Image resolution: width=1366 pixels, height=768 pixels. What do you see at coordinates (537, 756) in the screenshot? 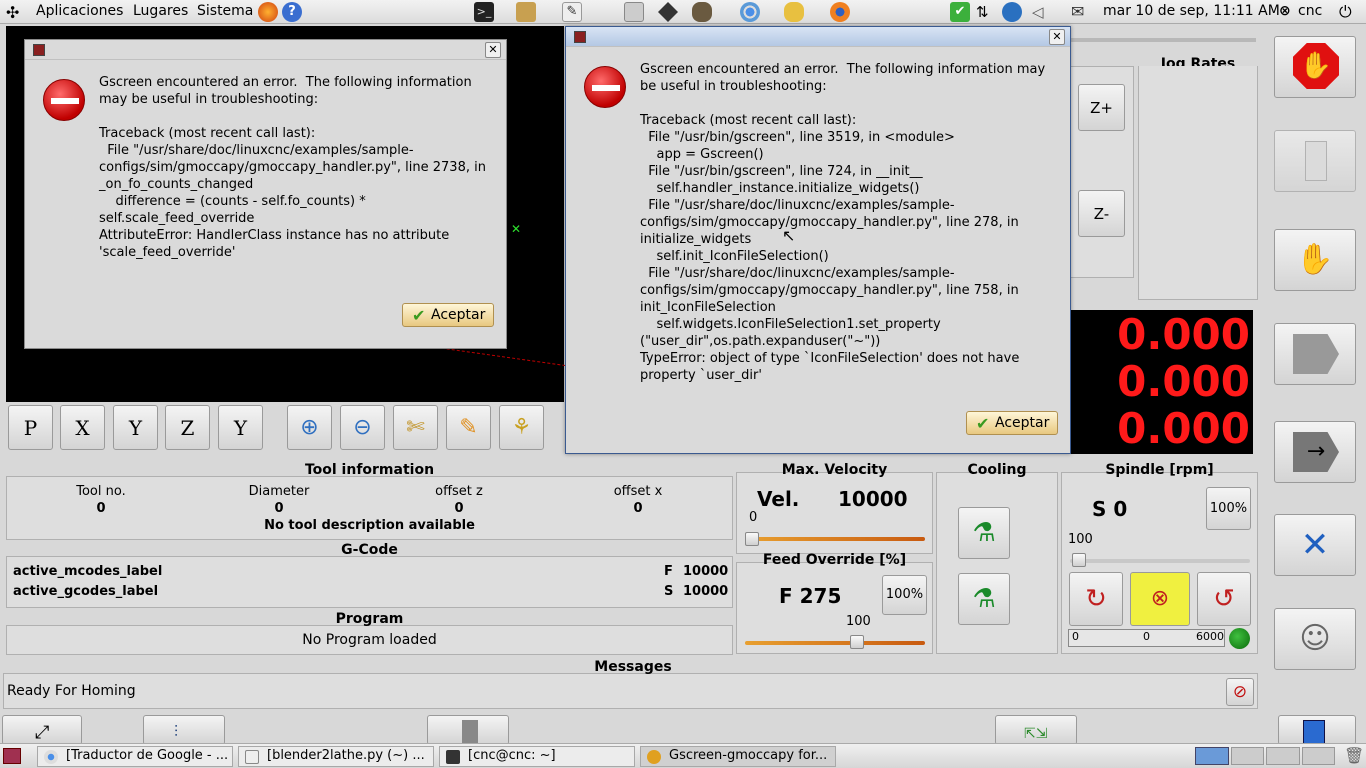
I see `task-terminal: [cnc@cnc: ~]` at bounding box center [537, 756].